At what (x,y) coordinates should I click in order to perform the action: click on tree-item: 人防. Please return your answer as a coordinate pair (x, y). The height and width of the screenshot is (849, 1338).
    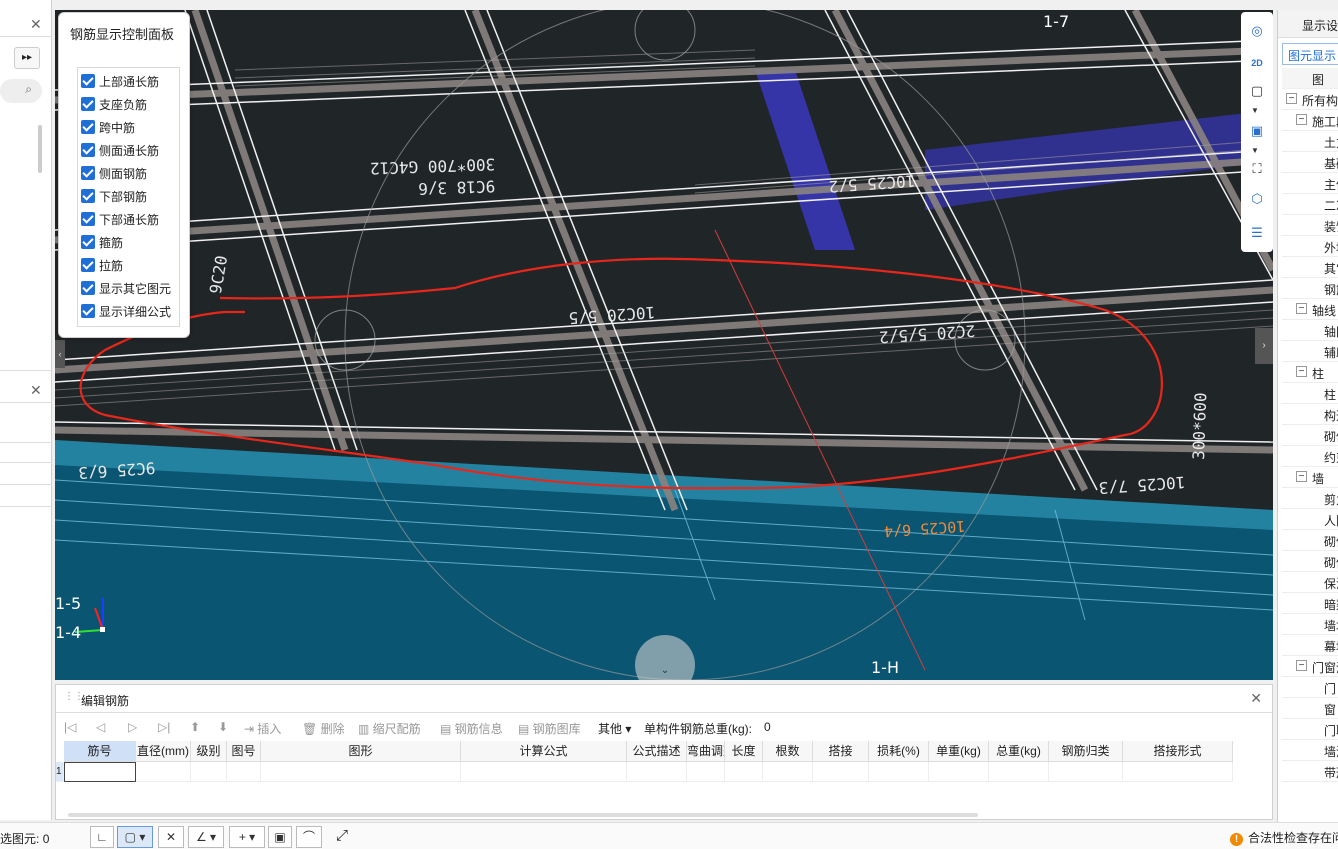
    Looking at the image, I should click on (1310, 519).